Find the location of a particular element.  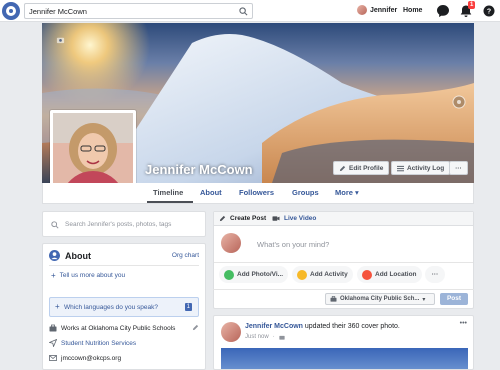

top-bar: Jennifer McCown Jennifer Home 1 ? is located at coordinates (250, 11).